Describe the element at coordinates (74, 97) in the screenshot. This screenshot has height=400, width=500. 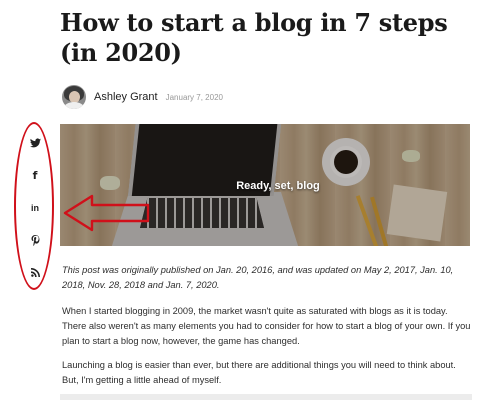
I see `author-avatar` at that location.